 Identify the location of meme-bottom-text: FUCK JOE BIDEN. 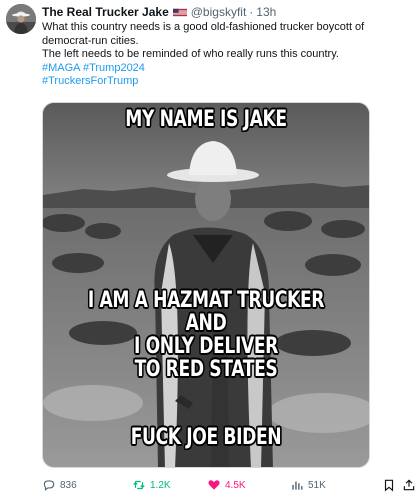
(206, 437).